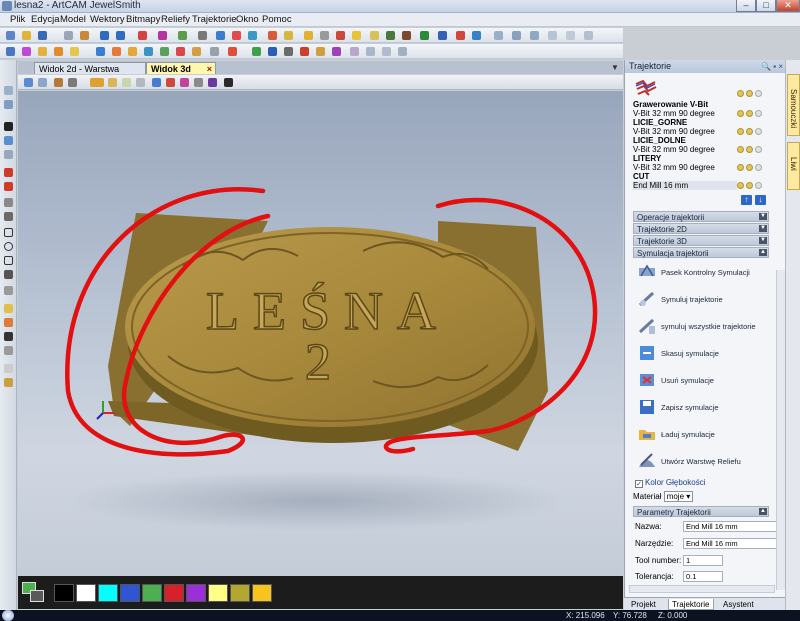 This screenshot has height=621, width=800. What do you see at coordinates (476, 35) in the screenshot?
I see `arrow-icon` at bounding box center [476, 35].